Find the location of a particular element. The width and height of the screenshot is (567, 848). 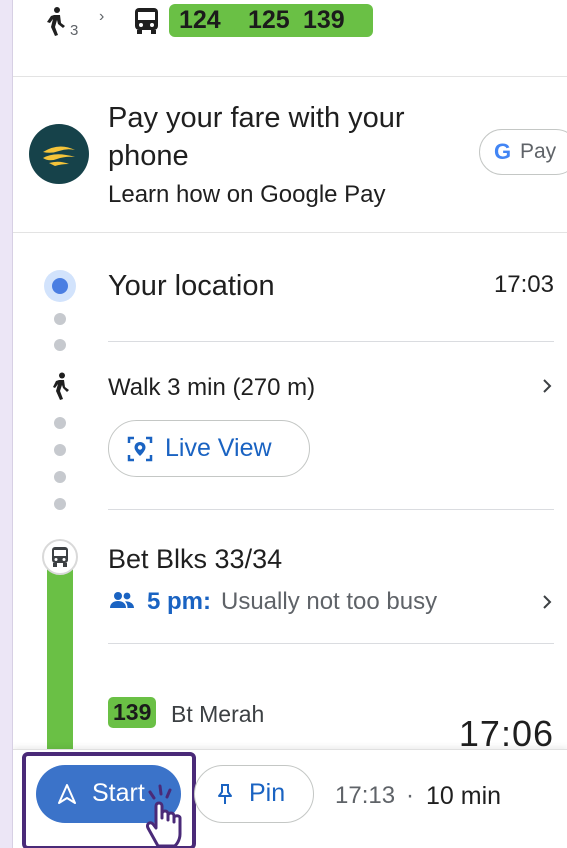

bottom-action-bar: Start Pin 17:13 · 10 min is located at coordinates (290, 798).